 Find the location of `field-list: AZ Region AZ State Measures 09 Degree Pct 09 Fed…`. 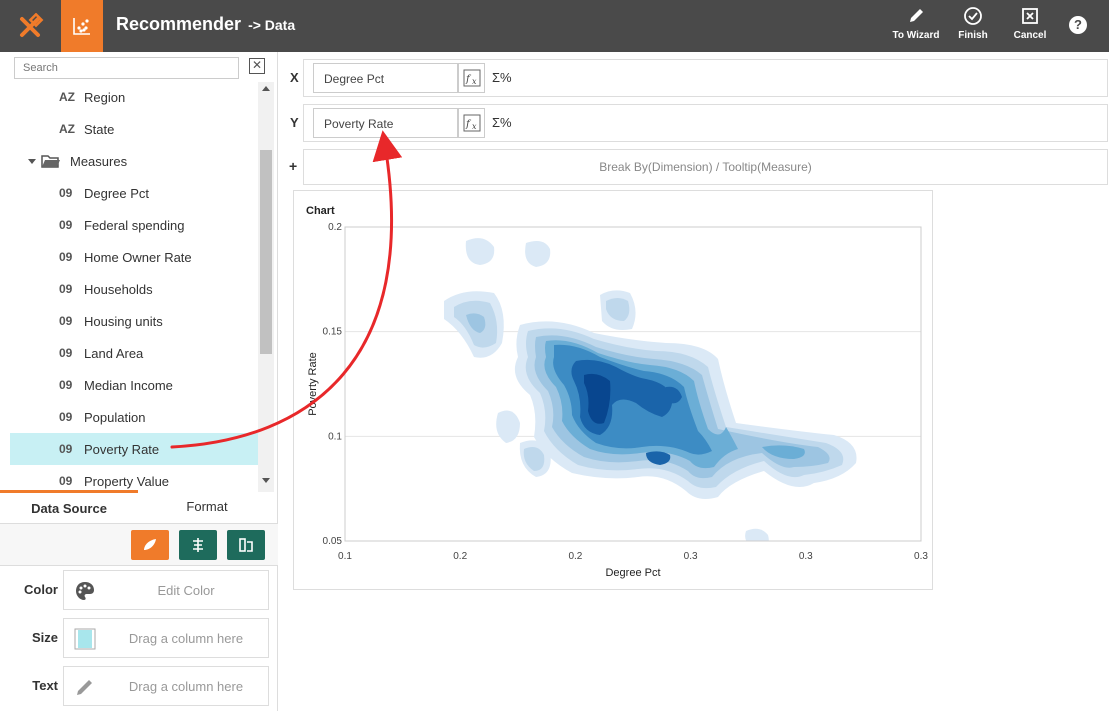

field-list: AZ Region AZ State Measures 09 Degree Pct 09 Fed… is located at coordinates (129, 287).